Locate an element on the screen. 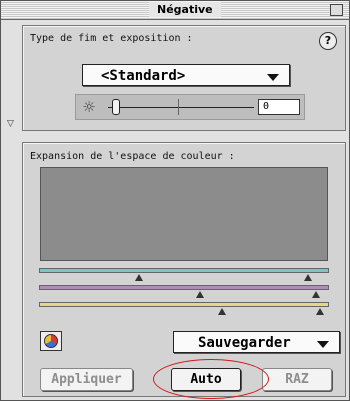 The image size is (350, 401). save-select-value: Sauvegarder is located at coordinates (244, 343).